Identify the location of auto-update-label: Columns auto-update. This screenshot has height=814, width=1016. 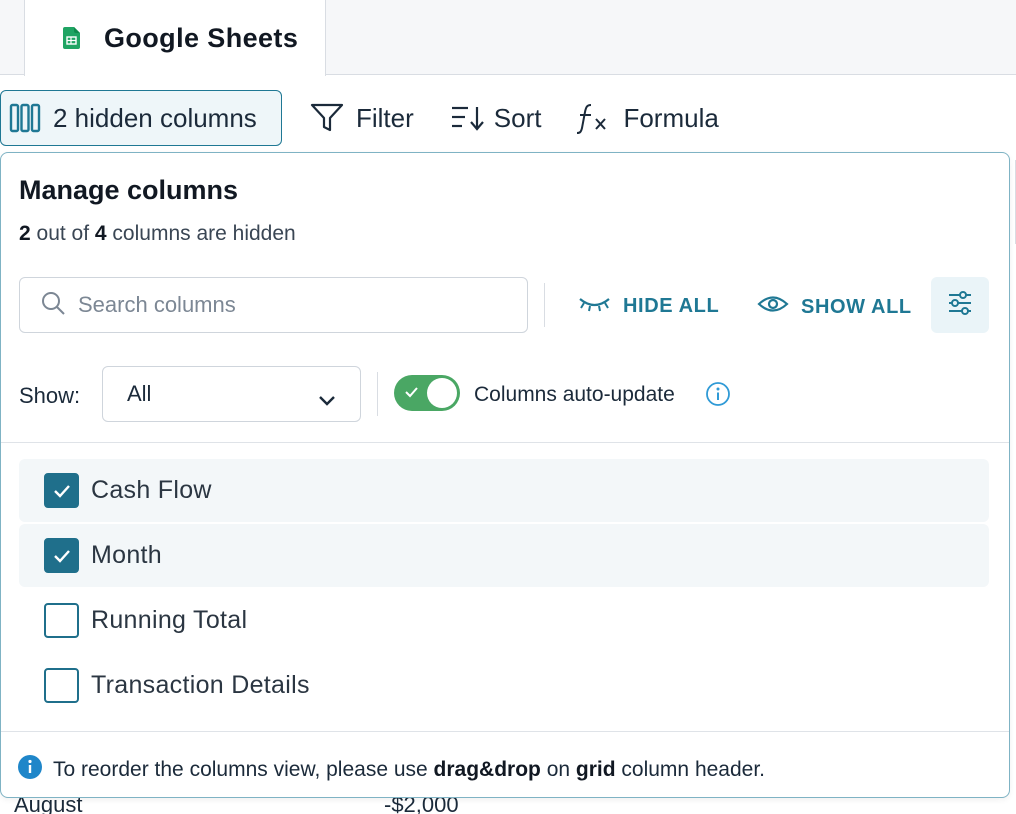
(574, 394).